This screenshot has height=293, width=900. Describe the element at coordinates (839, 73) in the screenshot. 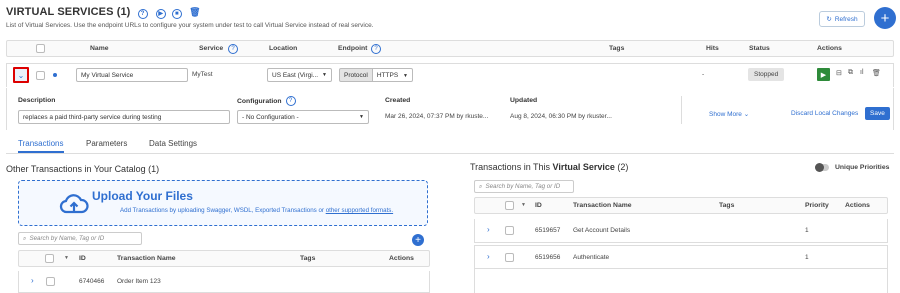

I see `stop-icon: ⊟` at that location.